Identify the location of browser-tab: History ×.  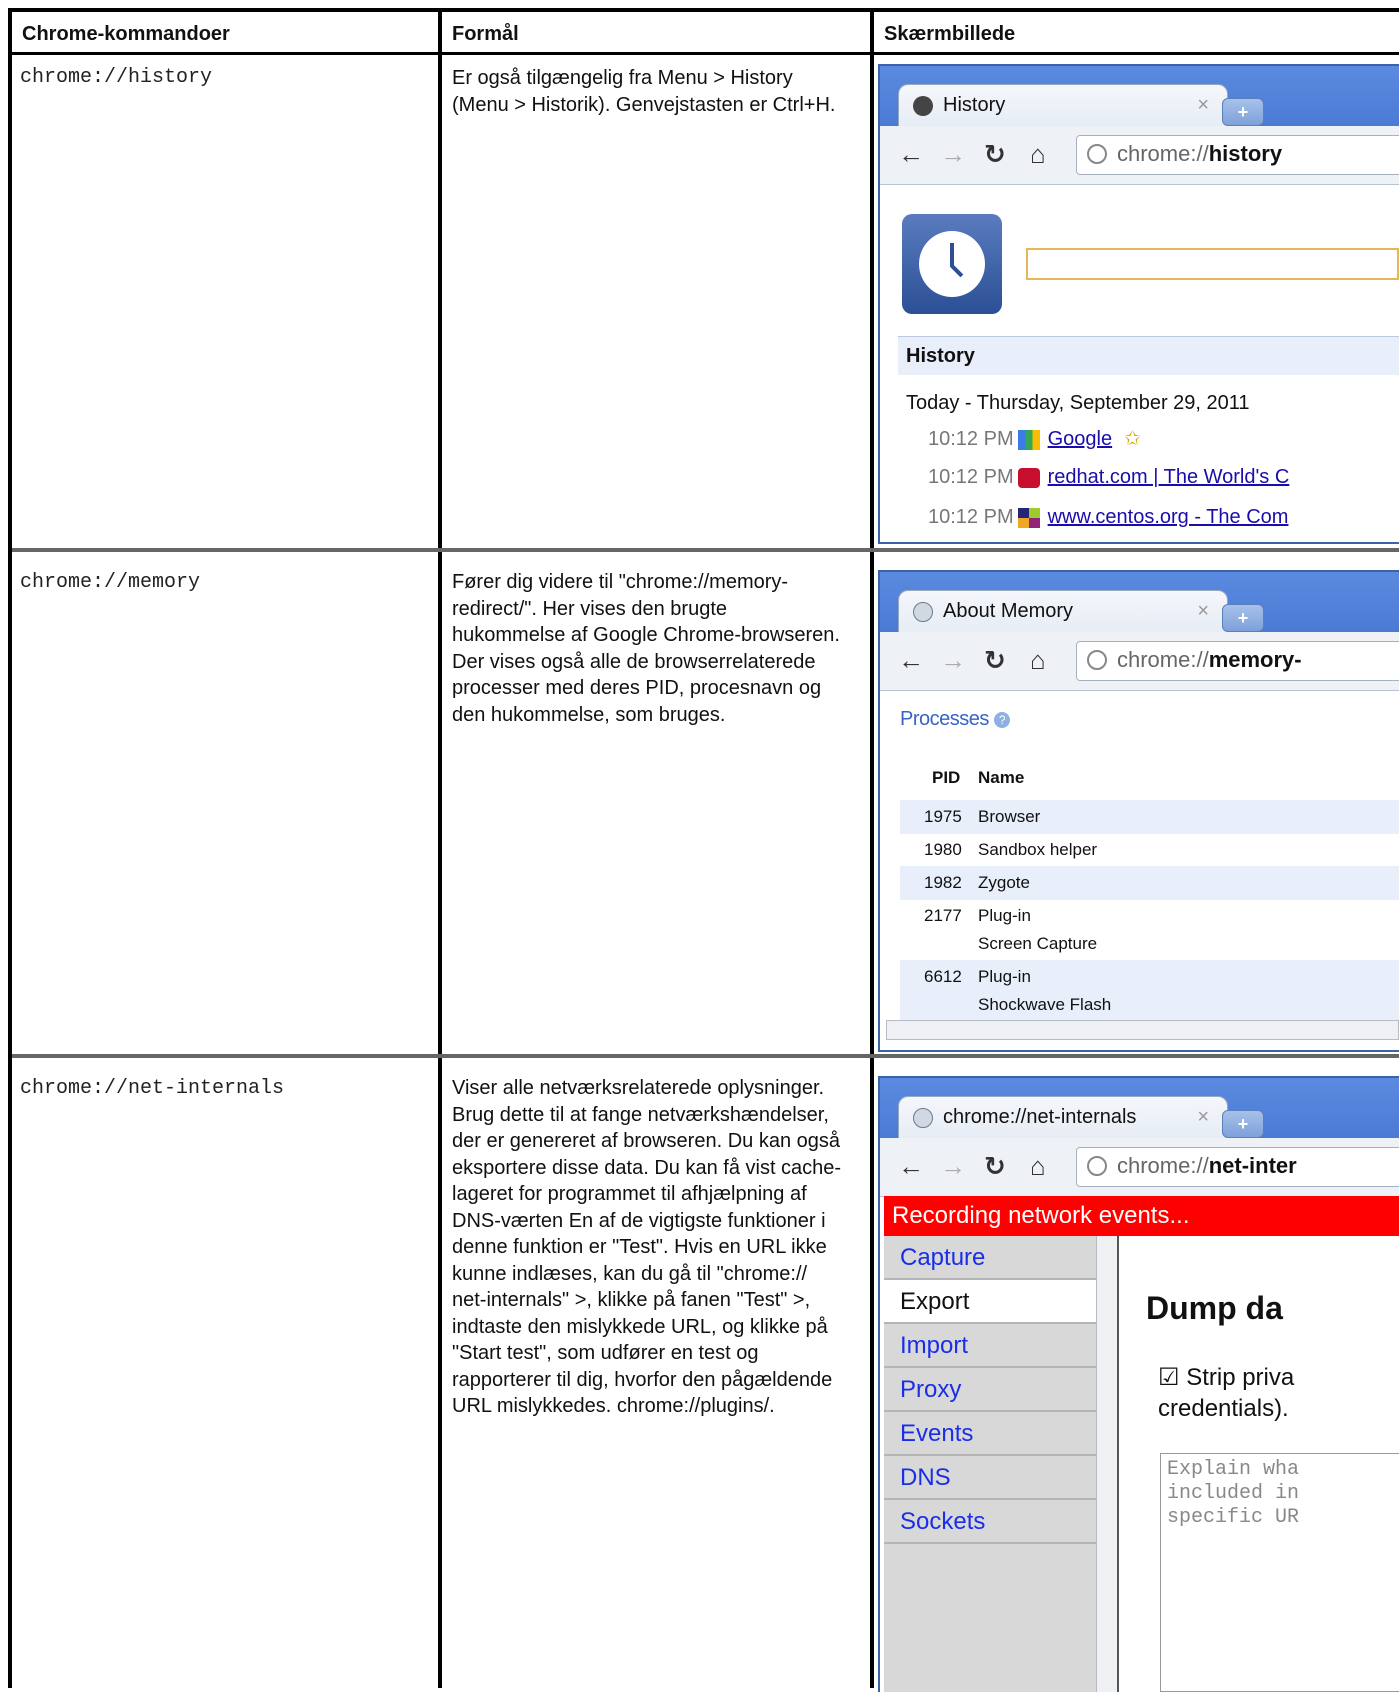
(1063, 106).